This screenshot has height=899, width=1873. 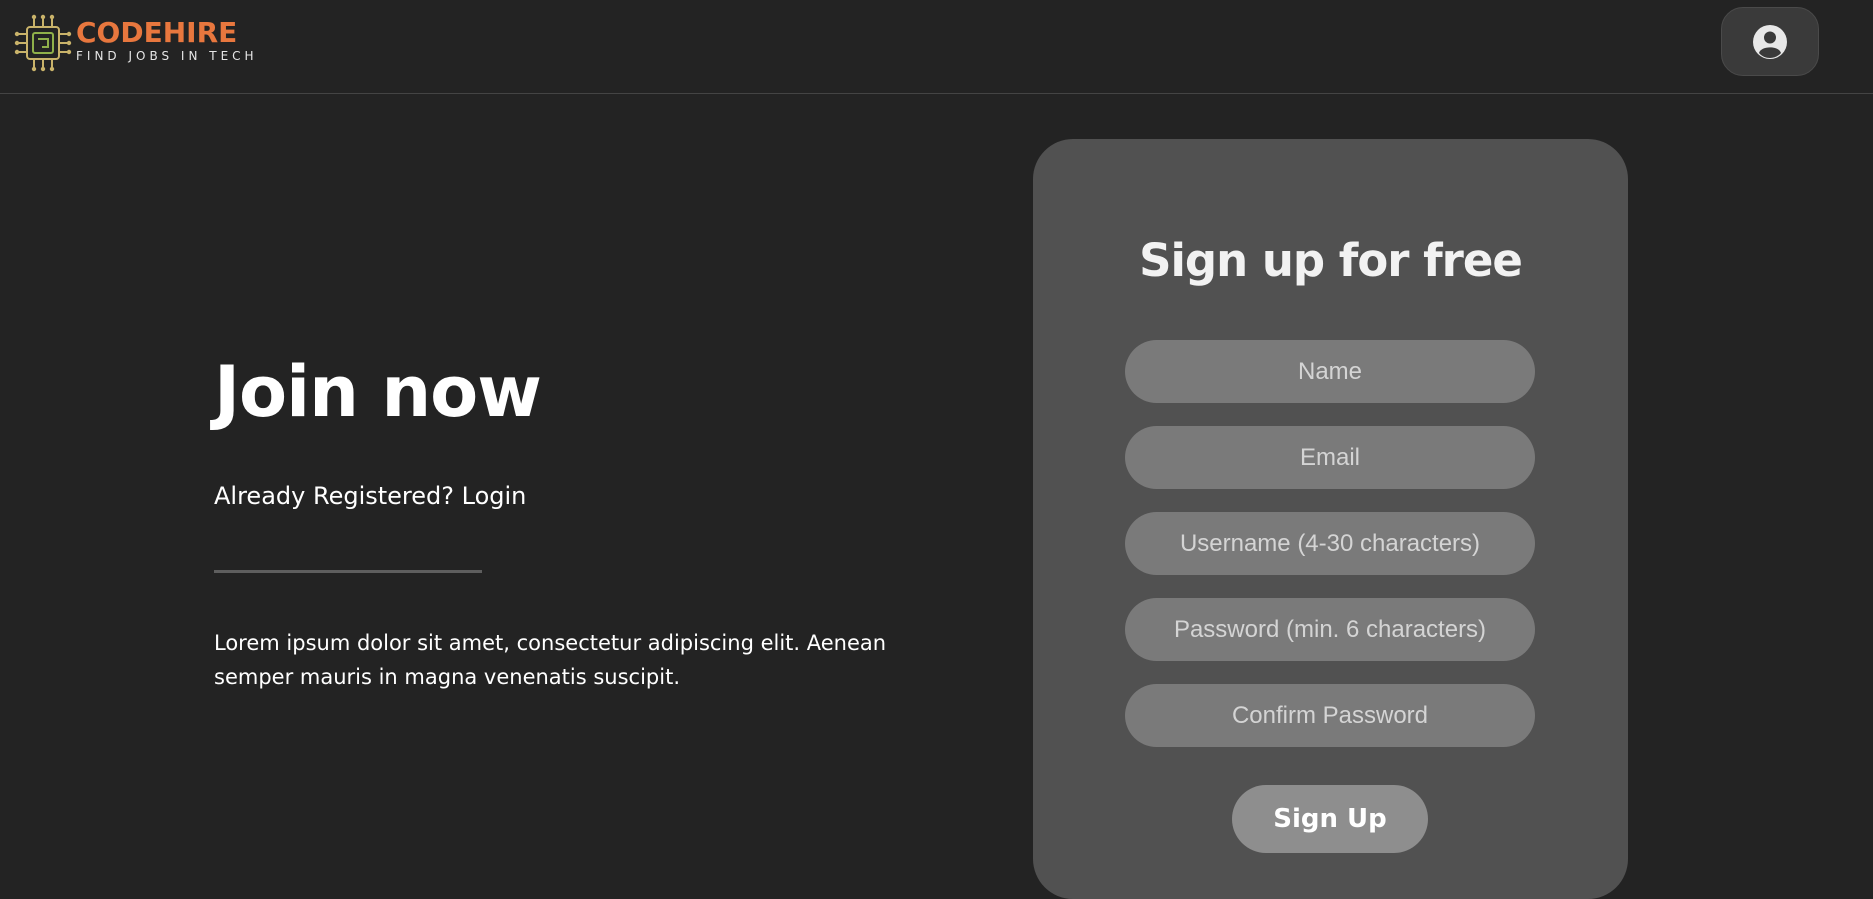 What do you see at coordinates (1330, 543) in the screenshot?
I see `username-input` at bounding box center [1330, 543].